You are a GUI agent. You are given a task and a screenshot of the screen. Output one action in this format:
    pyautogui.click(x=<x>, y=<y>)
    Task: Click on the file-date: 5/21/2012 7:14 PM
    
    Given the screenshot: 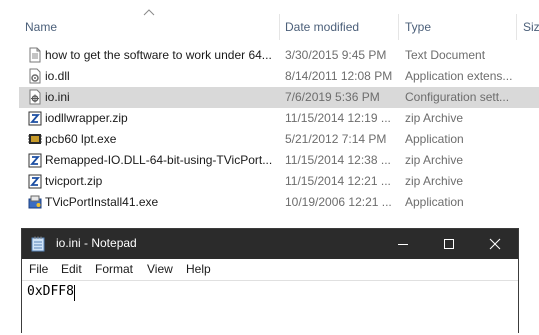 What is the action you would take?
    pyautogui.click(x=336, y=139)
    